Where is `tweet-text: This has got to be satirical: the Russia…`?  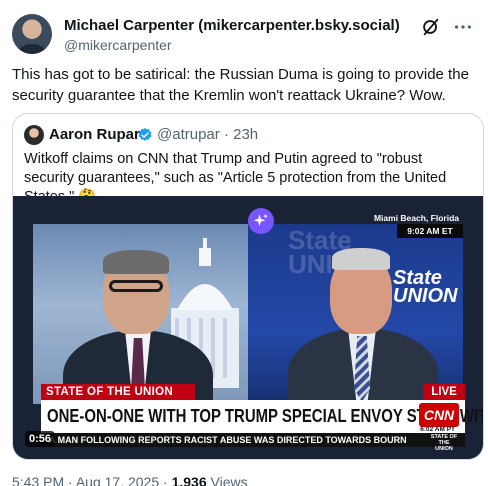
tweet-text: This has got to be satirical: the Russia… is located at coordinates (240, 85).